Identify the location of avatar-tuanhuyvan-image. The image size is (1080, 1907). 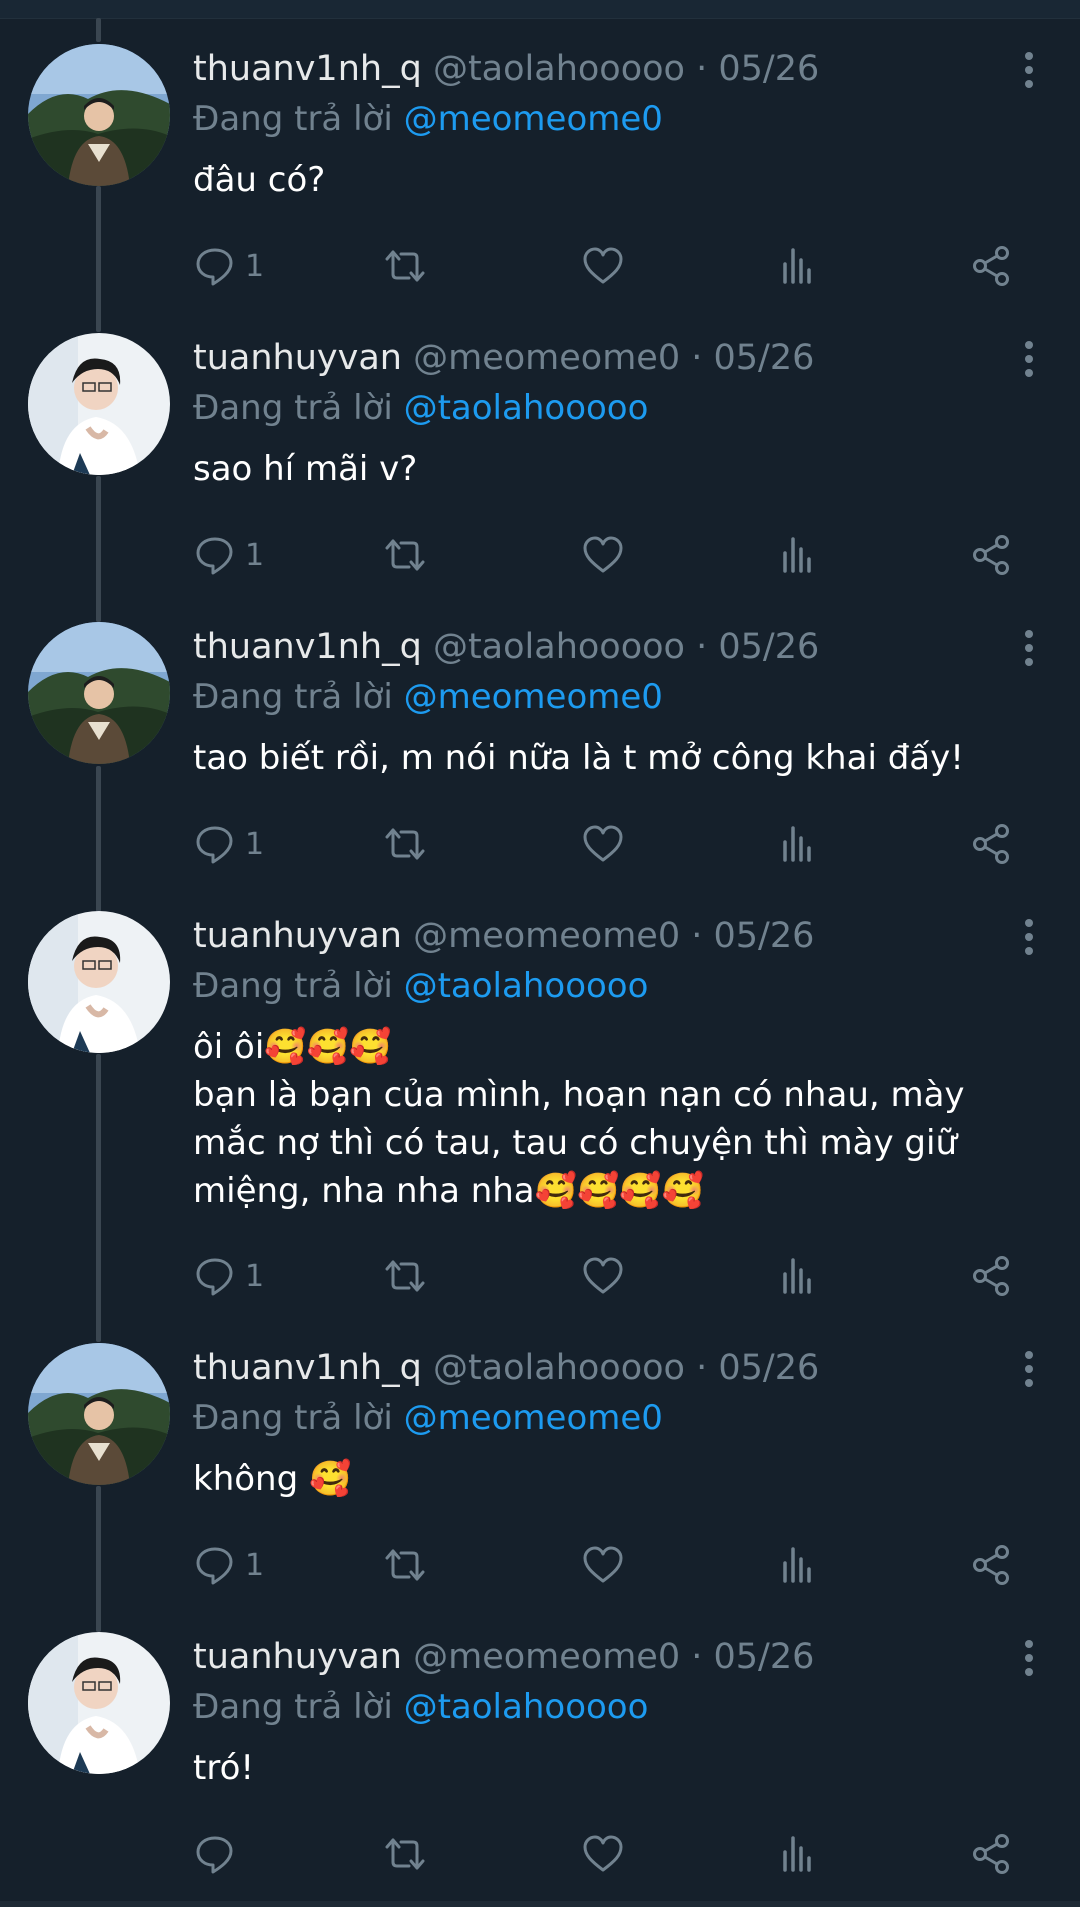
(99, 404).